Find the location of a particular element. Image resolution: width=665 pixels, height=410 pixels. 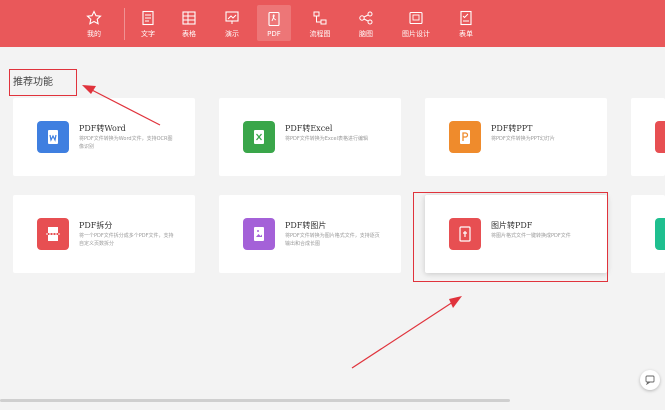

star-icon is located at coordinates (94, 17).